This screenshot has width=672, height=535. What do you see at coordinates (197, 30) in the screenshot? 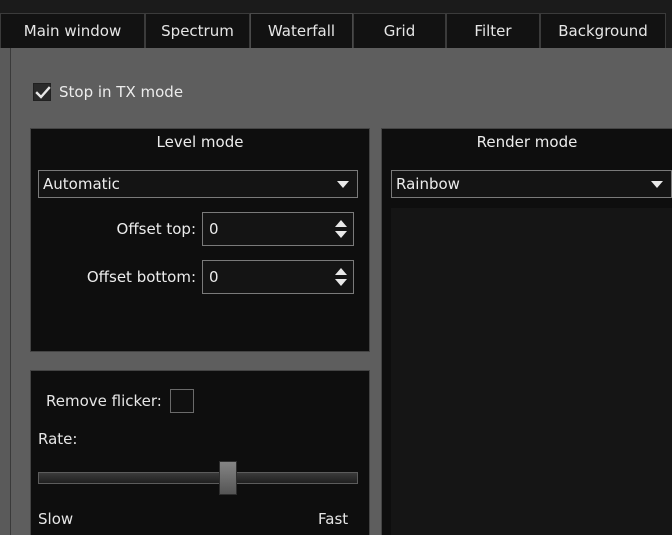
I see `tab-spectrum: Spectrum` at bounding box center [197, 30].